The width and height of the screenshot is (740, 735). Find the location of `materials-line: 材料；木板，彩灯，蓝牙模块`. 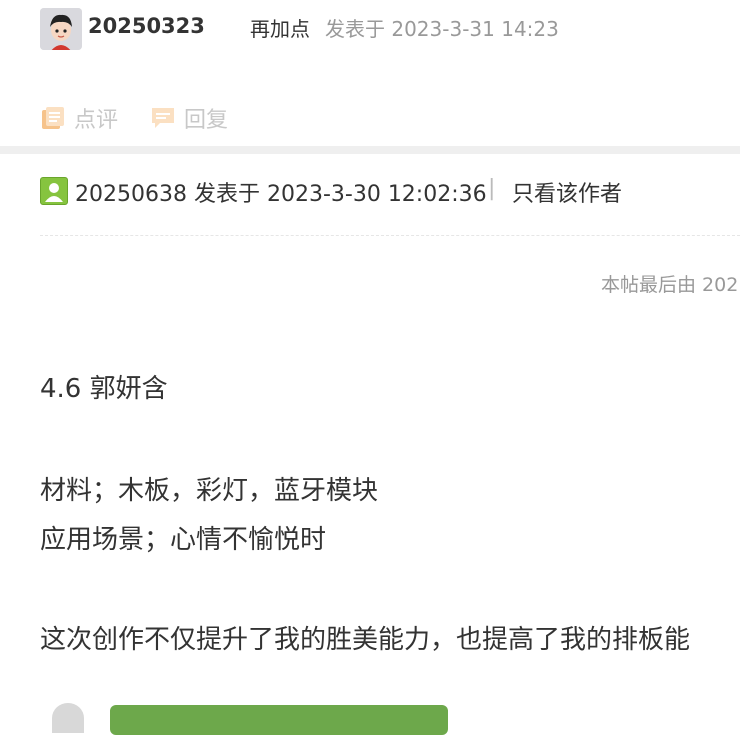

materials-line: 材料；木板，彩灯，蓝牙模块 is located at coordinates (209, 491).